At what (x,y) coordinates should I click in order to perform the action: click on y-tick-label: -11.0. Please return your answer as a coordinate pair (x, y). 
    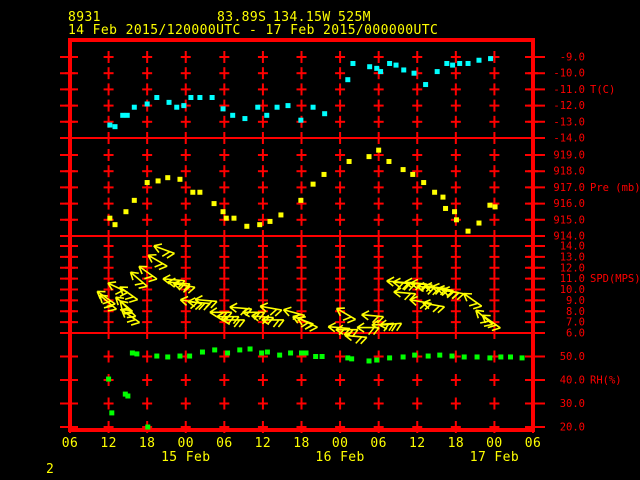
    Looking at the image, I should click on (569, 90).